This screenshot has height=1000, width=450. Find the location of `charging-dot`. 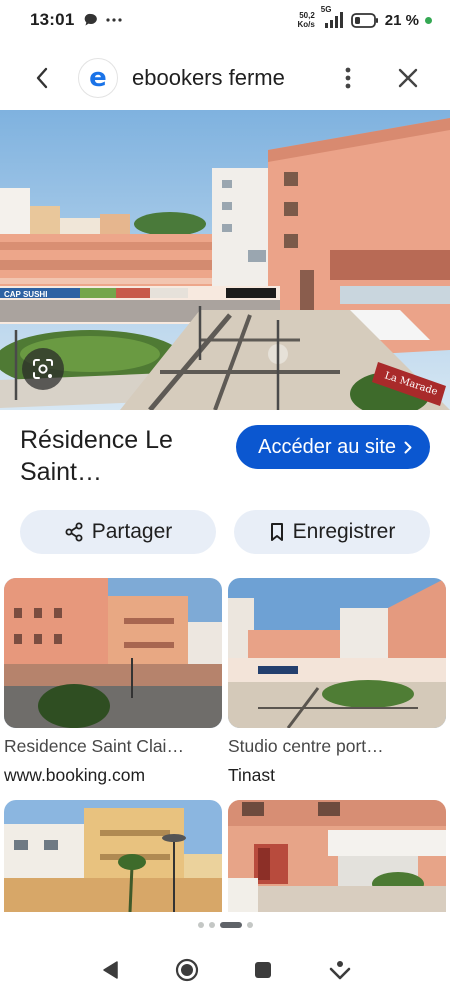

charging-dot is located at coordinates (428, 20).